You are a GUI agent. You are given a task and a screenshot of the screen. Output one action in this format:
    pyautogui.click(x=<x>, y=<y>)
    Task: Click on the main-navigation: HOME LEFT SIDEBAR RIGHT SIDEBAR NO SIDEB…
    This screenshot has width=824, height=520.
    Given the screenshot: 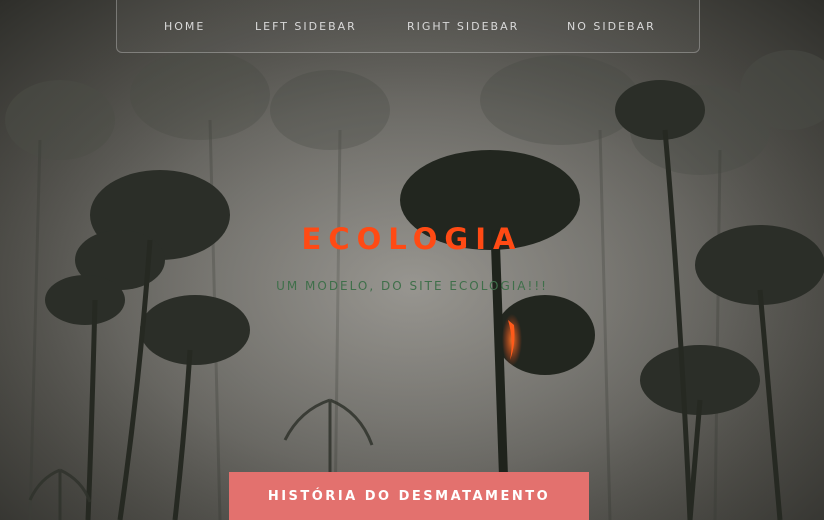 What is the action you would take?
    pyautogui.click(x=408, y=26)
    